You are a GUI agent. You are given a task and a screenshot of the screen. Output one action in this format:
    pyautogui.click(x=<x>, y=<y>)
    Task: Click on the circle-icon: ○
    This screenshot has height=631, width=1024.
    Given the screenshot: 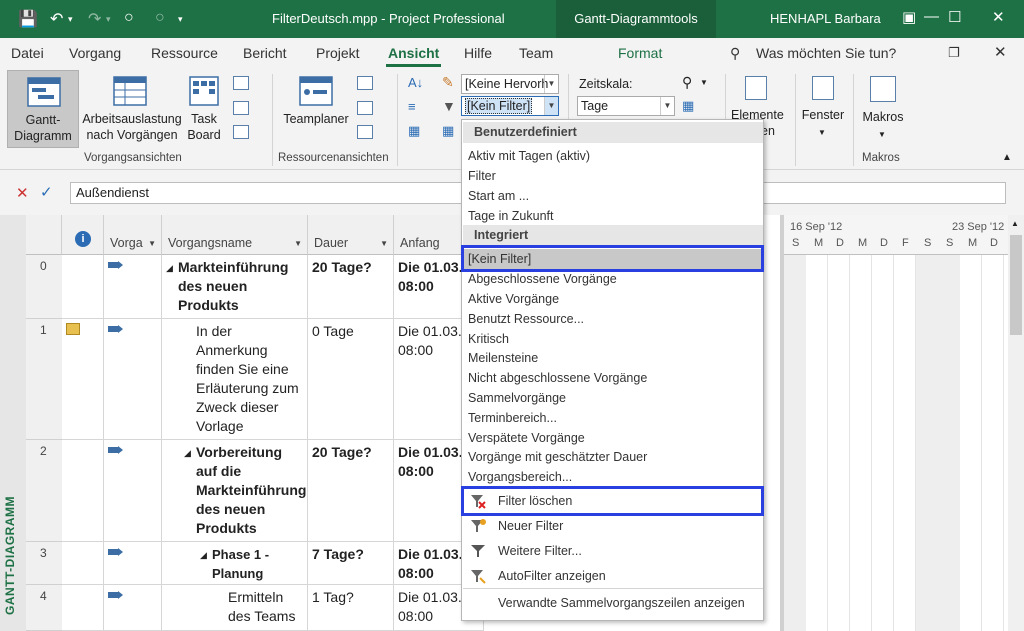 What is the action you would take?
    pyautogui.click(x=129, y=18)
    